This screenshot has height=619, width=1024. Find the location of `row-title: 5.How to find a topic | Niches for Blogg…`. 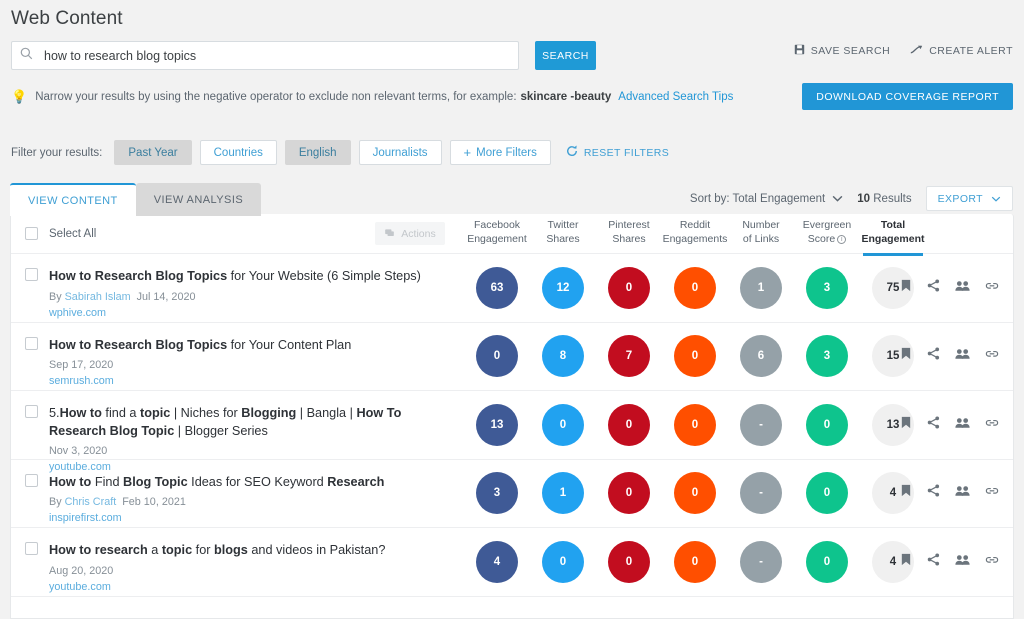

row-title: 5.How to find a topic | Niches for Blogg… is located at coordinates (244, 422).